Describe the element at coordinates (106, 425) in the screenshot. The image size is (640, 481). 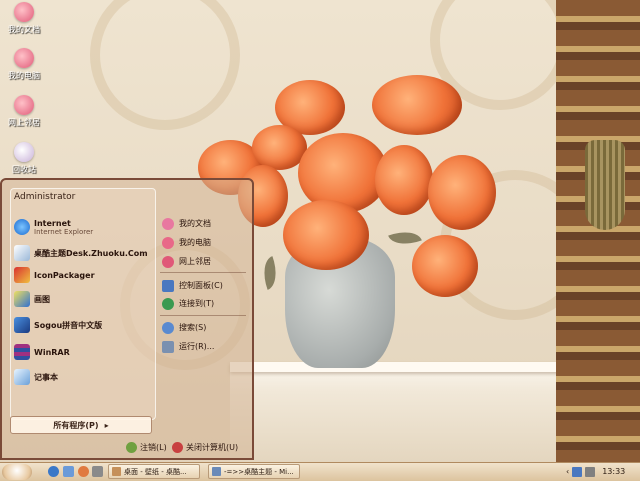
I see `arrow-right-icon: ▸` at that location.